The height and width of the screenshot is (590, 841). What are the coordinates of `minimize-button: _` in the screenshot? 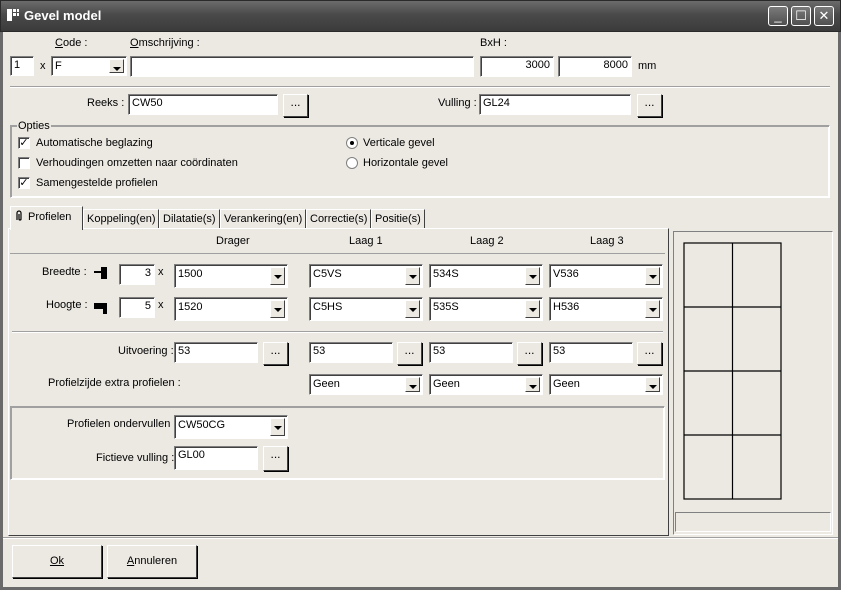 It's located at (778, 16).